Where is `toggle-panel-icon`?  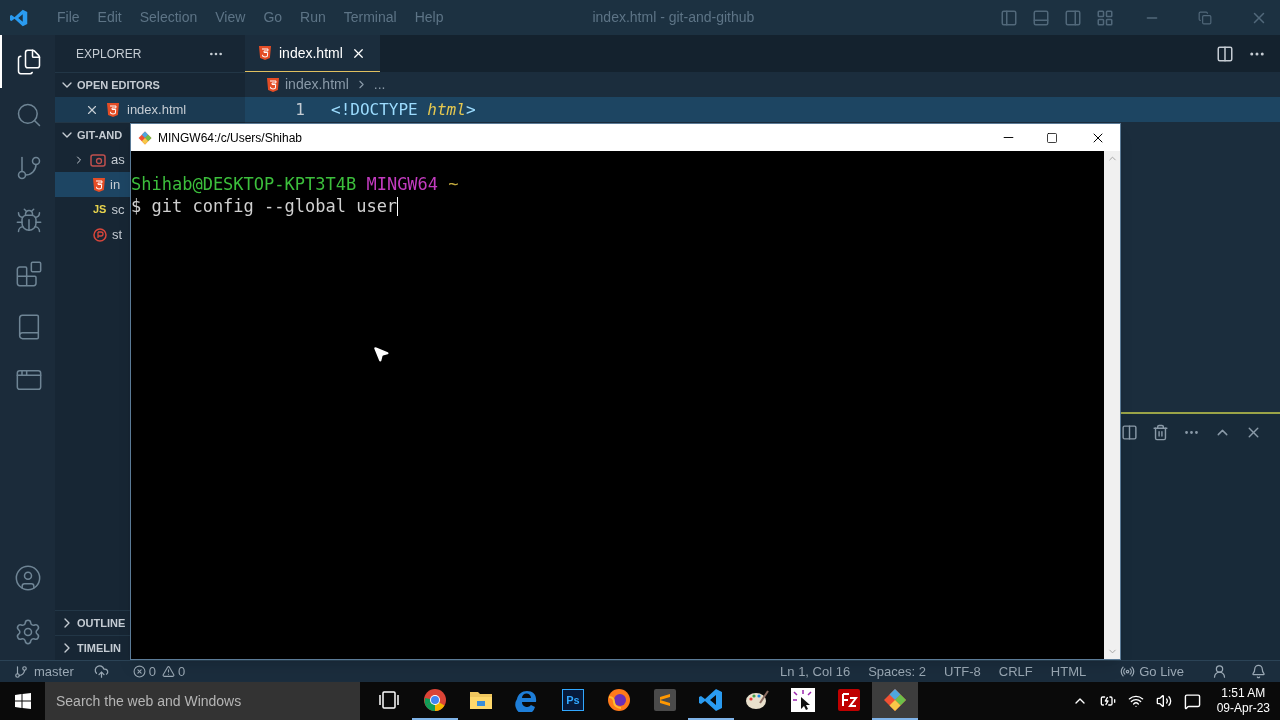
toggle-panel-icon is located at coordinates (1041, 17).